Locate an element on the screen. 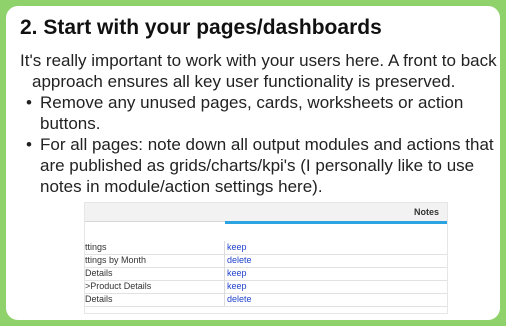  table-header: Notes is located at coordinates (266, 212).